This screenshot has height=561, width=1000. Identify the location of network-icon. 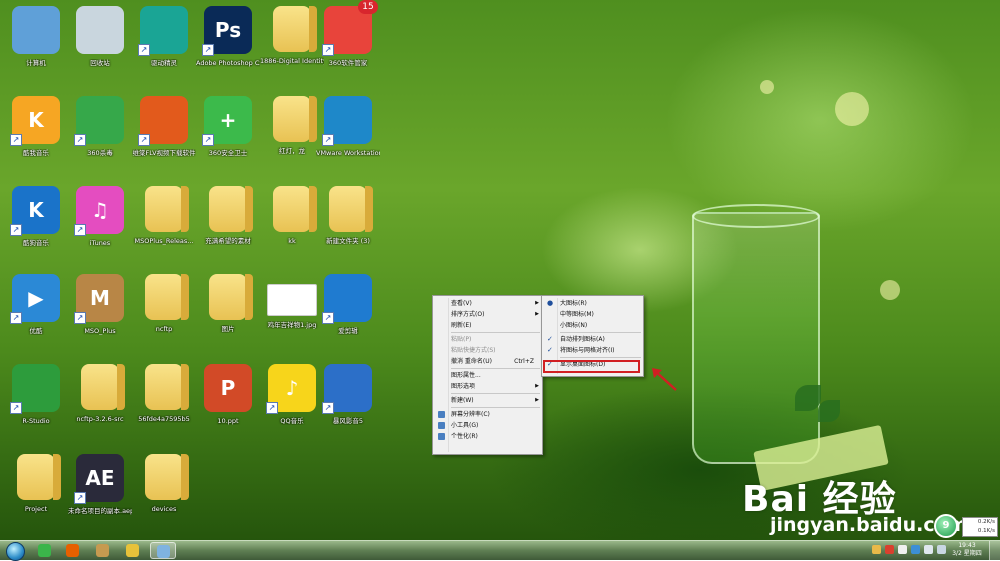
(941, 549).